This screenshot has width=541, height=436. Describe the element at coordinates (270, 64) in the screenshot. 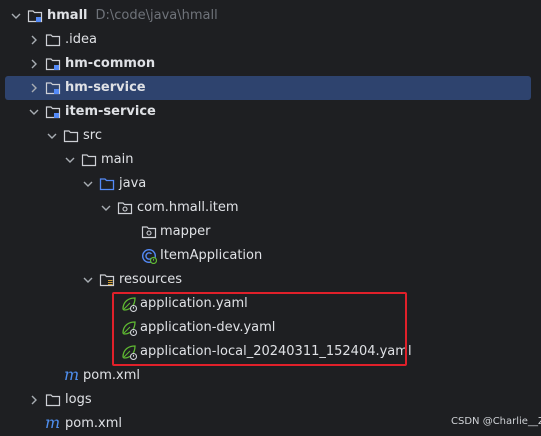

I see `tree-row-hm-common: hm-common` at that location.